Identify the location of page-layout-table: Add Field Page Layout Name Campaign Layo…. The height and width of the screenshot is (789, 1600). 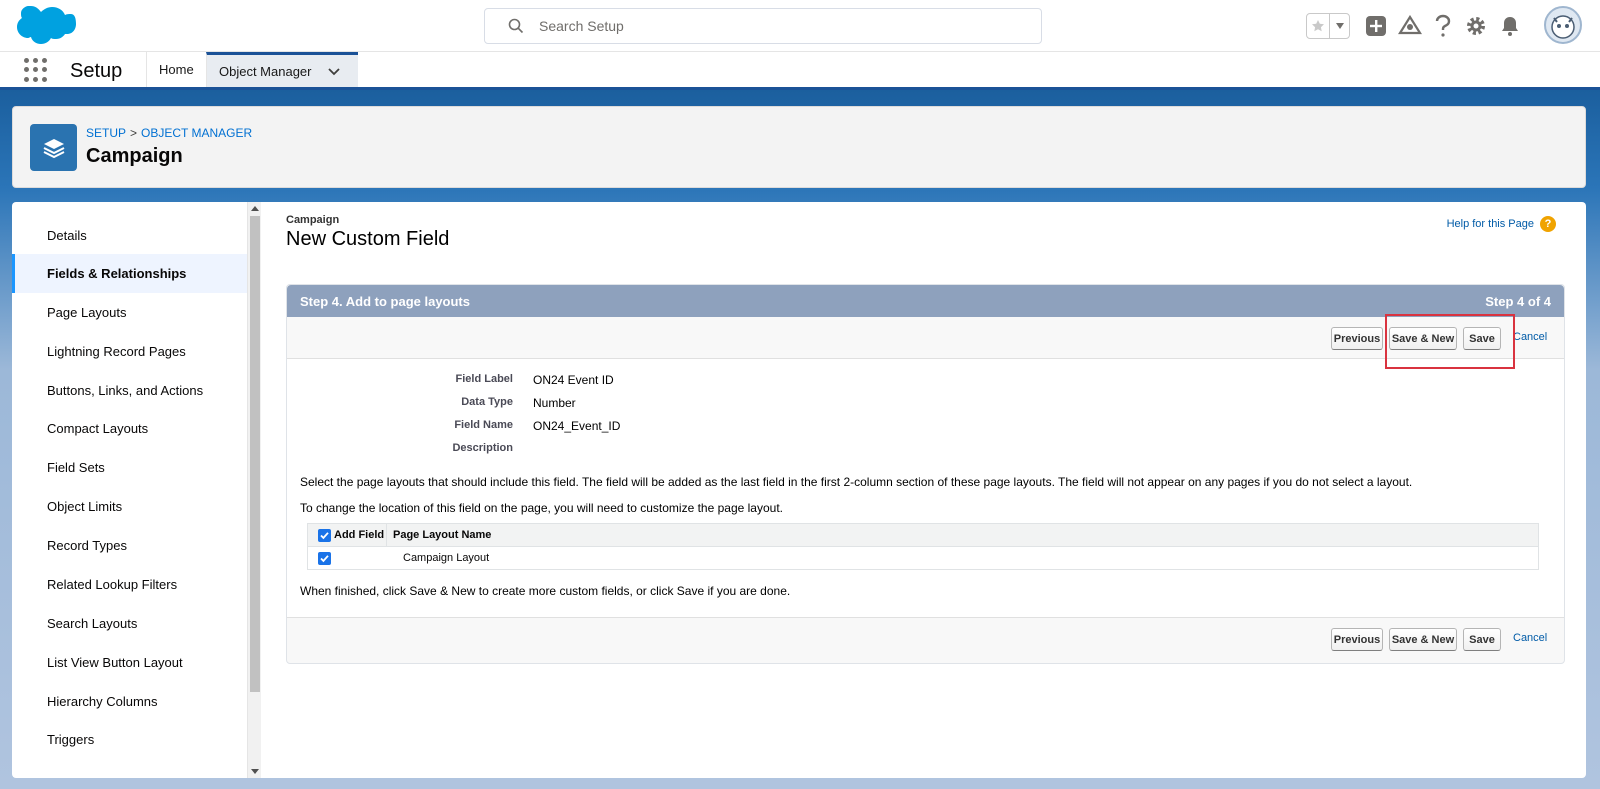
(923, 546).